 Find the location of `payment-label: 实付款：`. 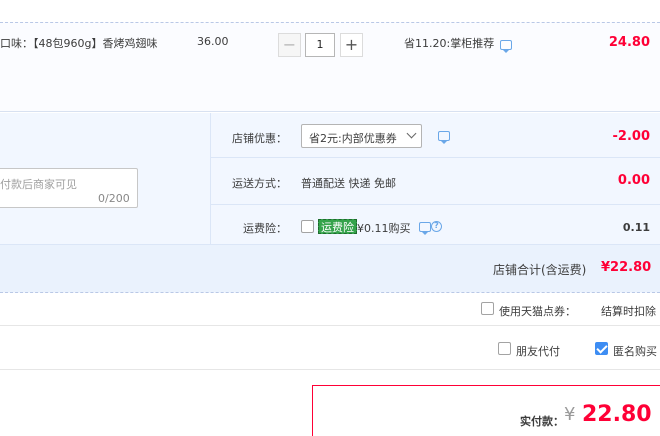

payment-label: 实付款： is located at coordinates (542, 421).